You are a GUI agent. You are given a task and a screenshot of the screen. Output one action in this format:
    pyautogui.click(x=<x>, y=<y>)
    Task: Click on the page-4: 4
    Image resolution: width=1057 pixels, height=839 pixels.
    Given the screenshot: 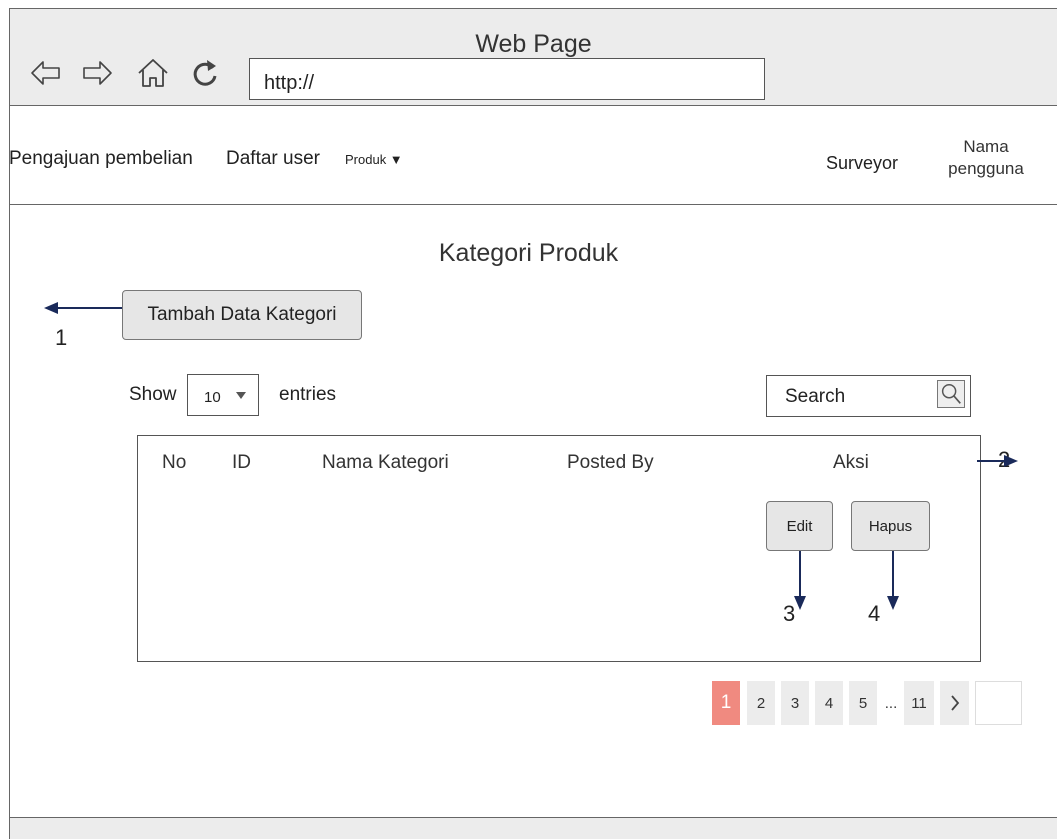 What is the action you would take?
    pyautogui.click(x=829, y=703)
    